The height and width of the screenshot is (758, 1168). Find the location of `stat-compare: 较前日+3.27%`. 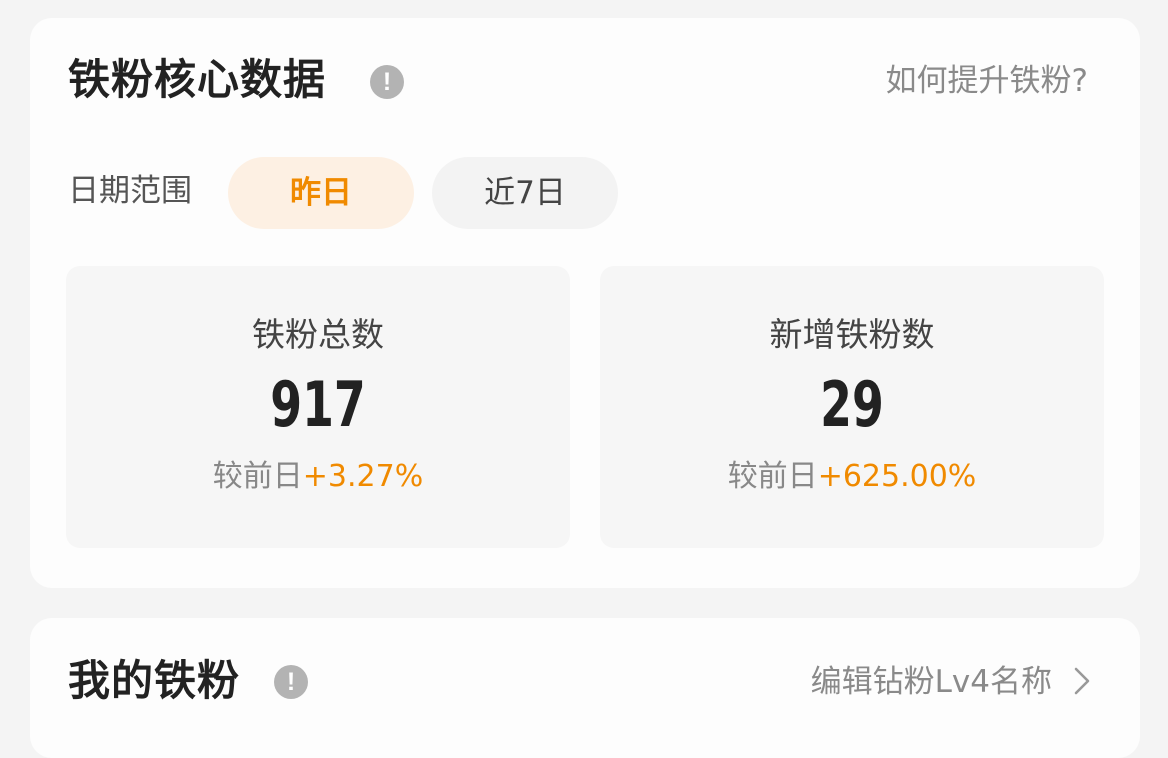

stat-compare: 较前日+3.27% is located at coordinates (318, 477).